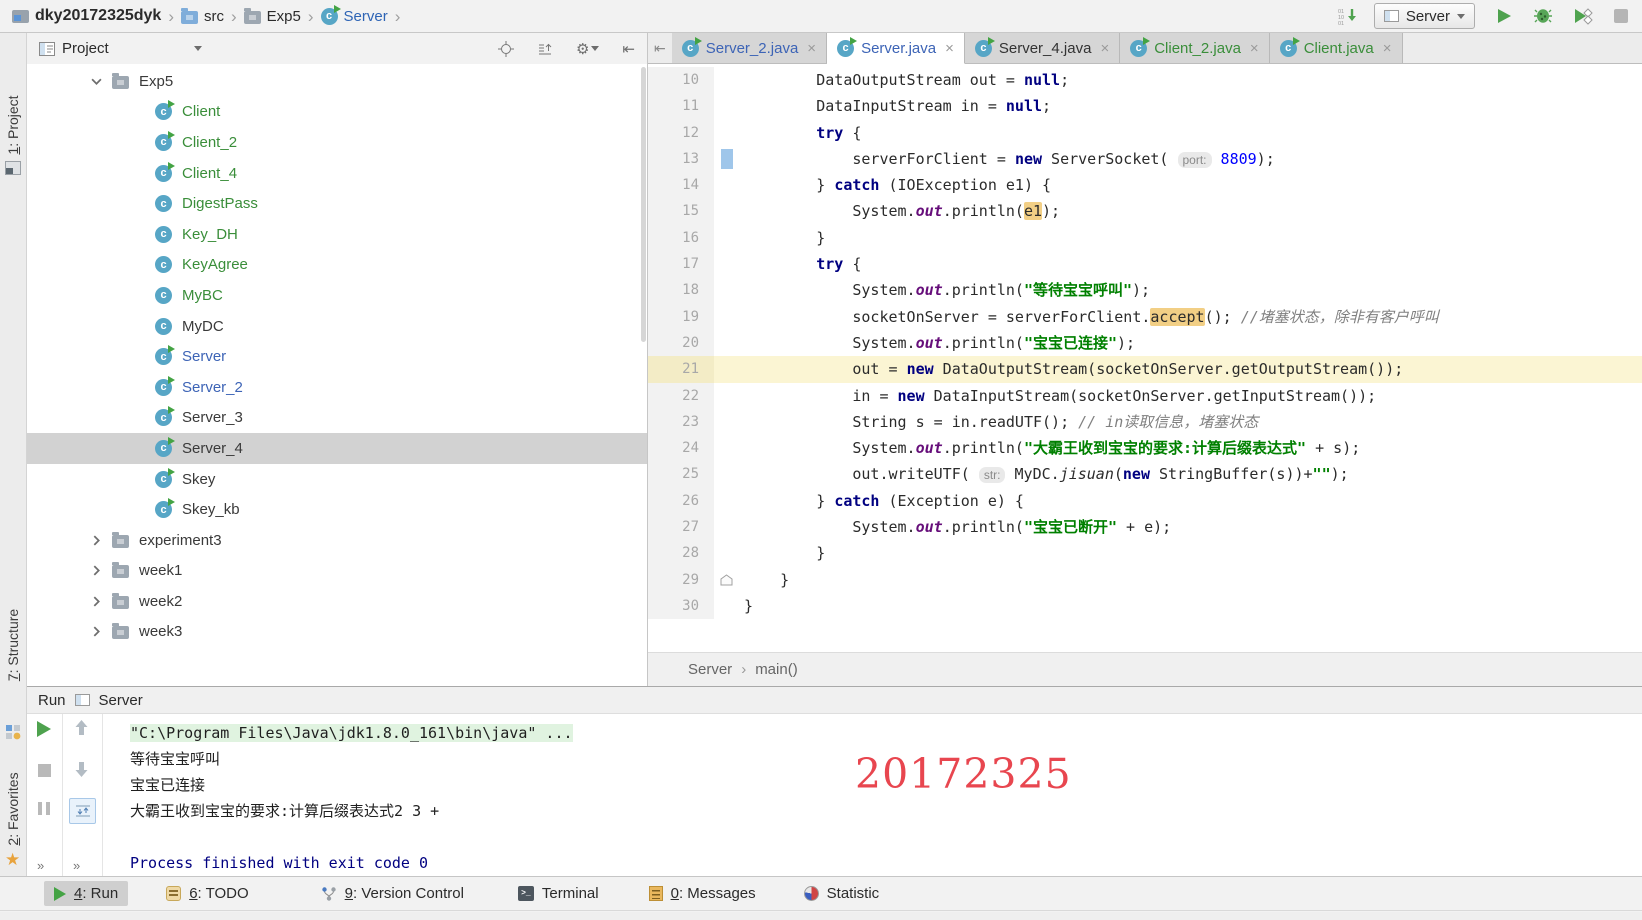  Describe the element at coordinates (337, 295) in the screenshot. I see `tree-item-MyBC: c MyBC` at that location.